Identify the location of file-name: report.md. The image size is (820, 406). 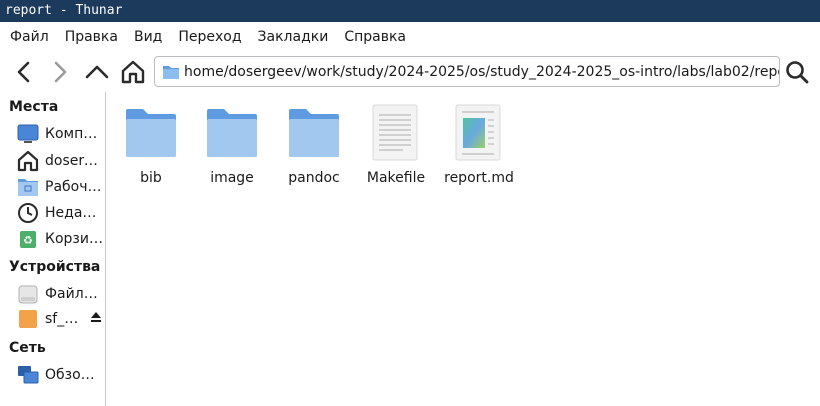
(479, 178).